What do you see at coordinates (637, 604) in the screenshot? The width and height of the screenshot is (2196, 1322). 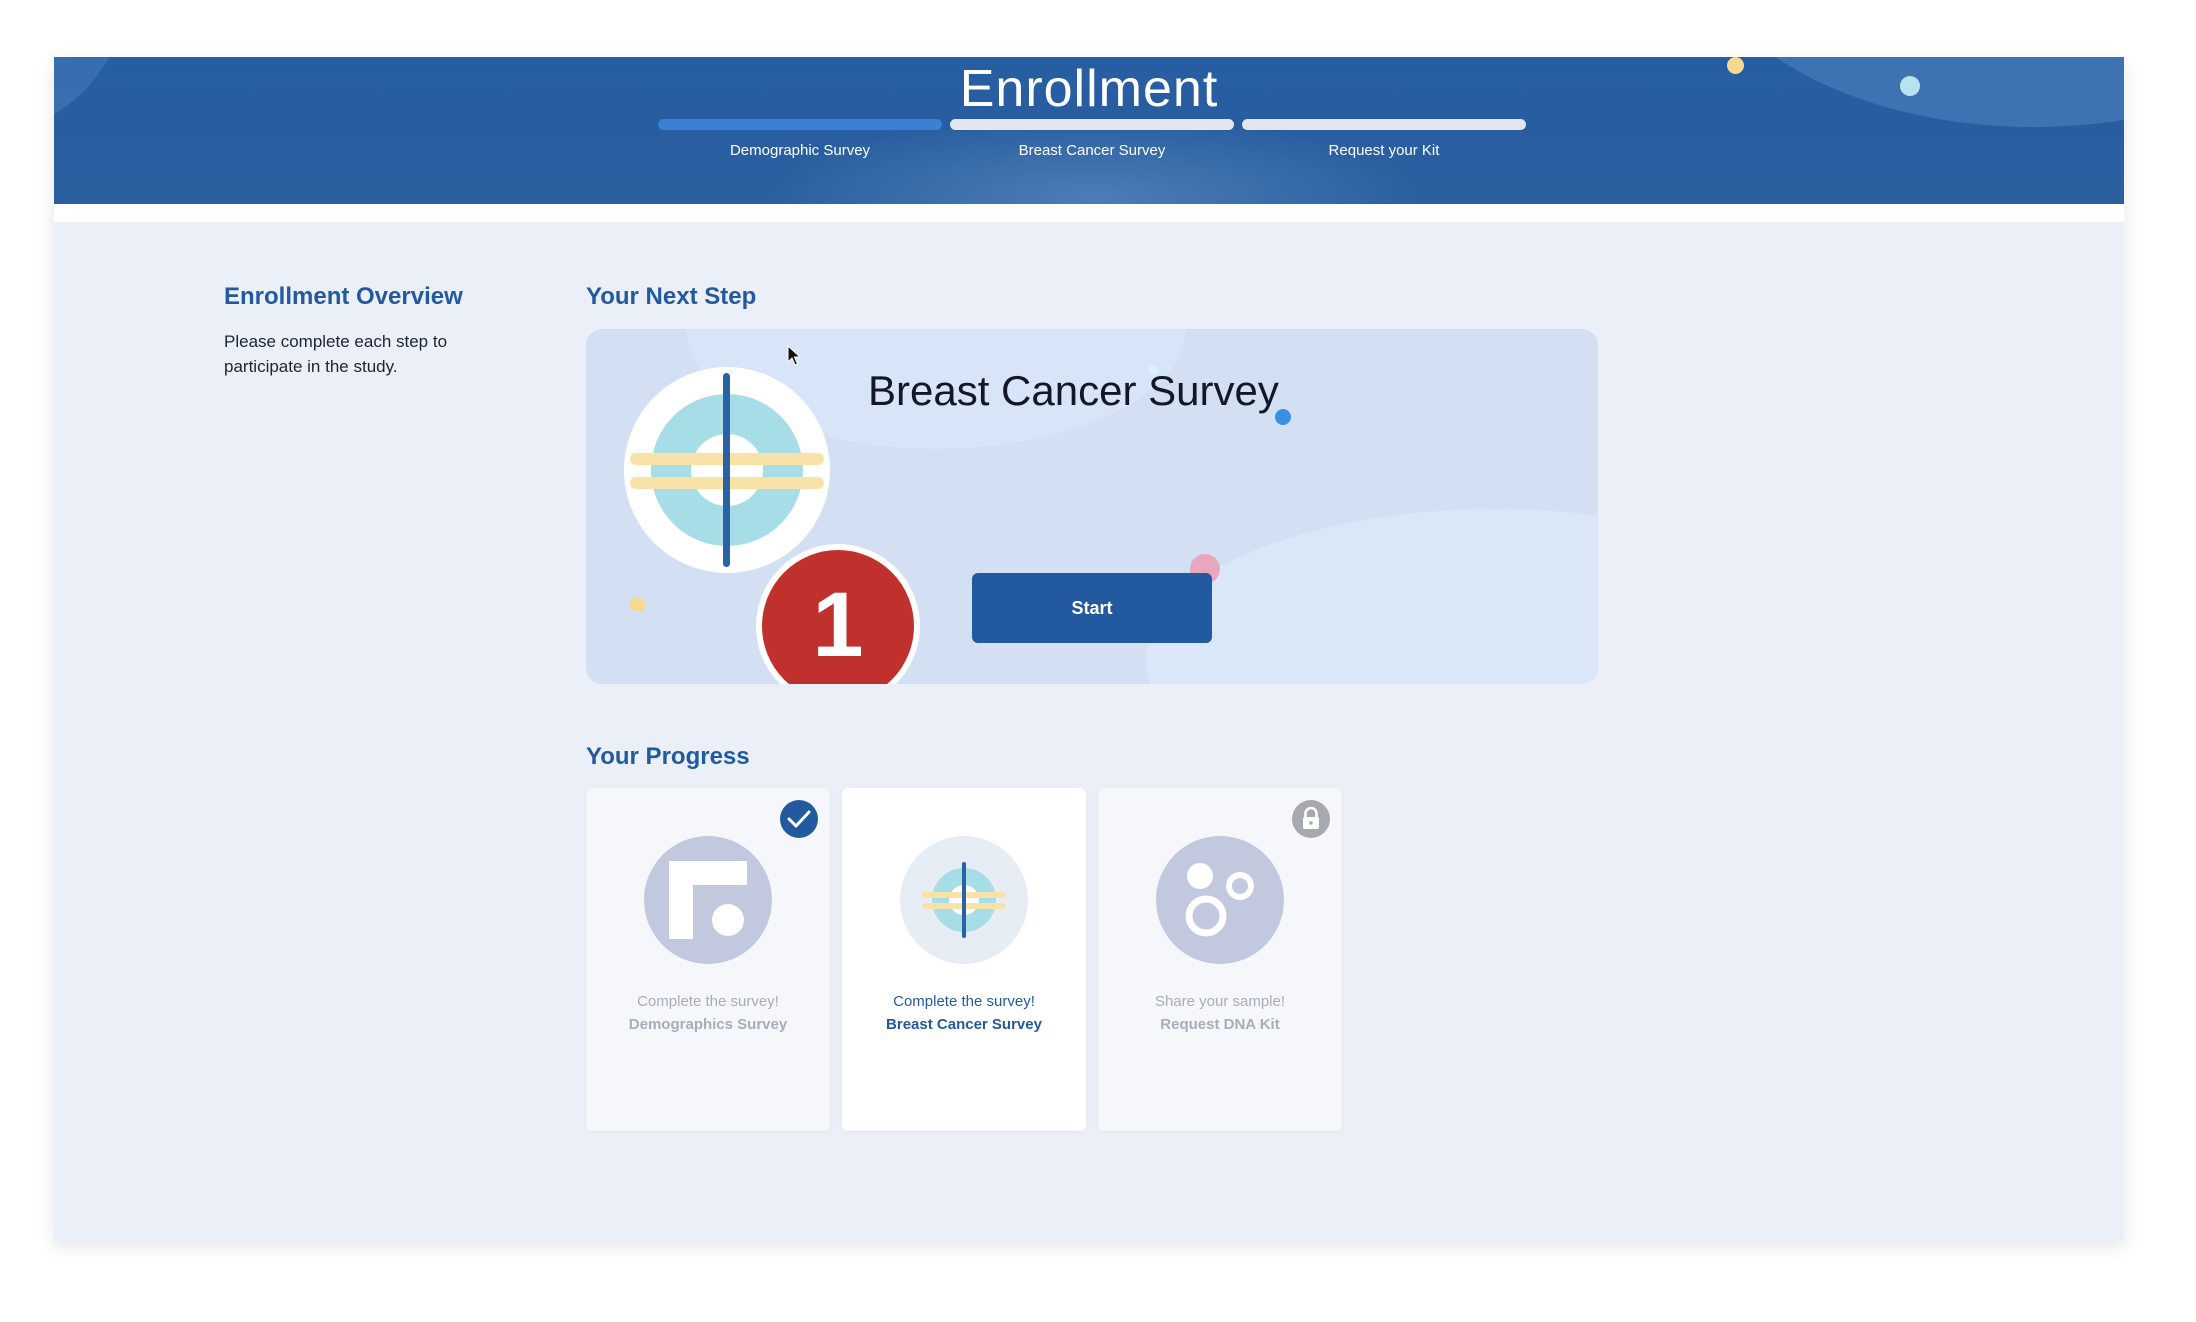 I see `decor-dot-yellow` at bounding box center [637, 604].